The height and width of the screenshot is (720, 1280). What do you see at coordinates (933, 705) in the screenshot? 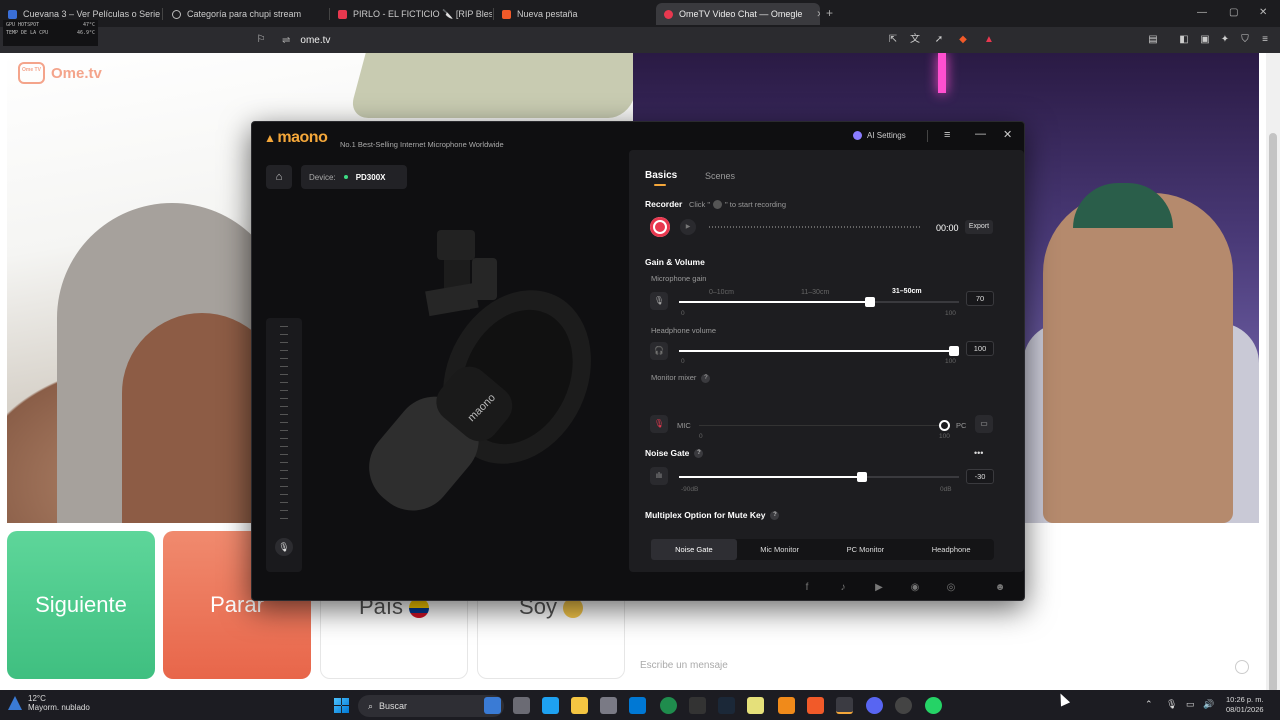
I see `whatsapp-icon` at bounding box center [933, 705].